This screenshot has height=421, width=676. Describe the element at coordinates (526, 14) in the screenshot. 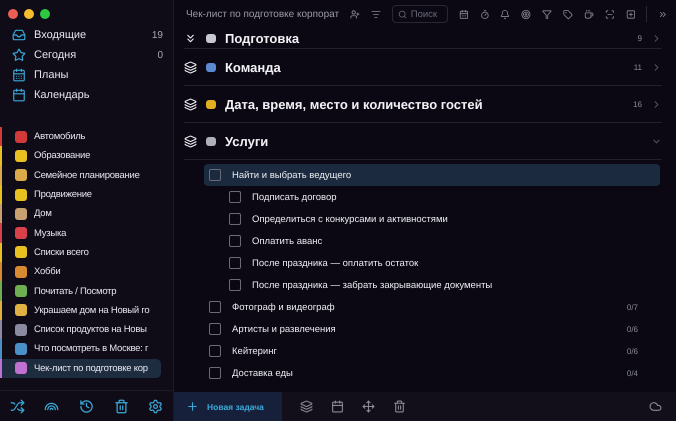

I see `target-icon` at that location.